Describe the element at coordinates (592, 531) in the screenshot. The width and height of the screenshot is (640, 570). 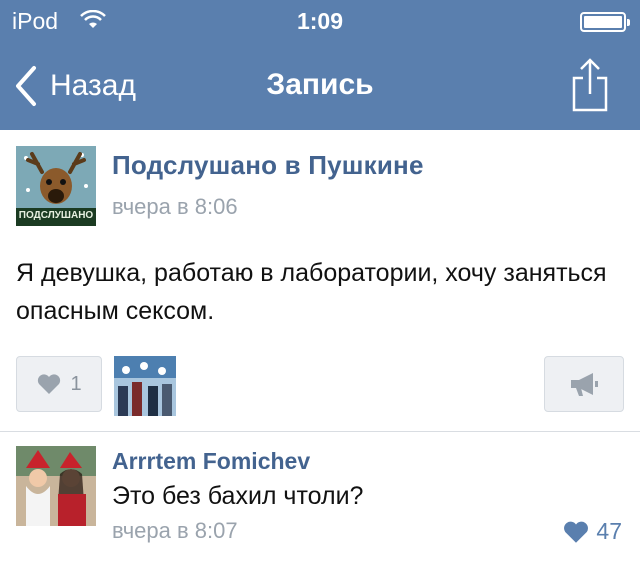
I see `comment-like-button: 47` at that location.